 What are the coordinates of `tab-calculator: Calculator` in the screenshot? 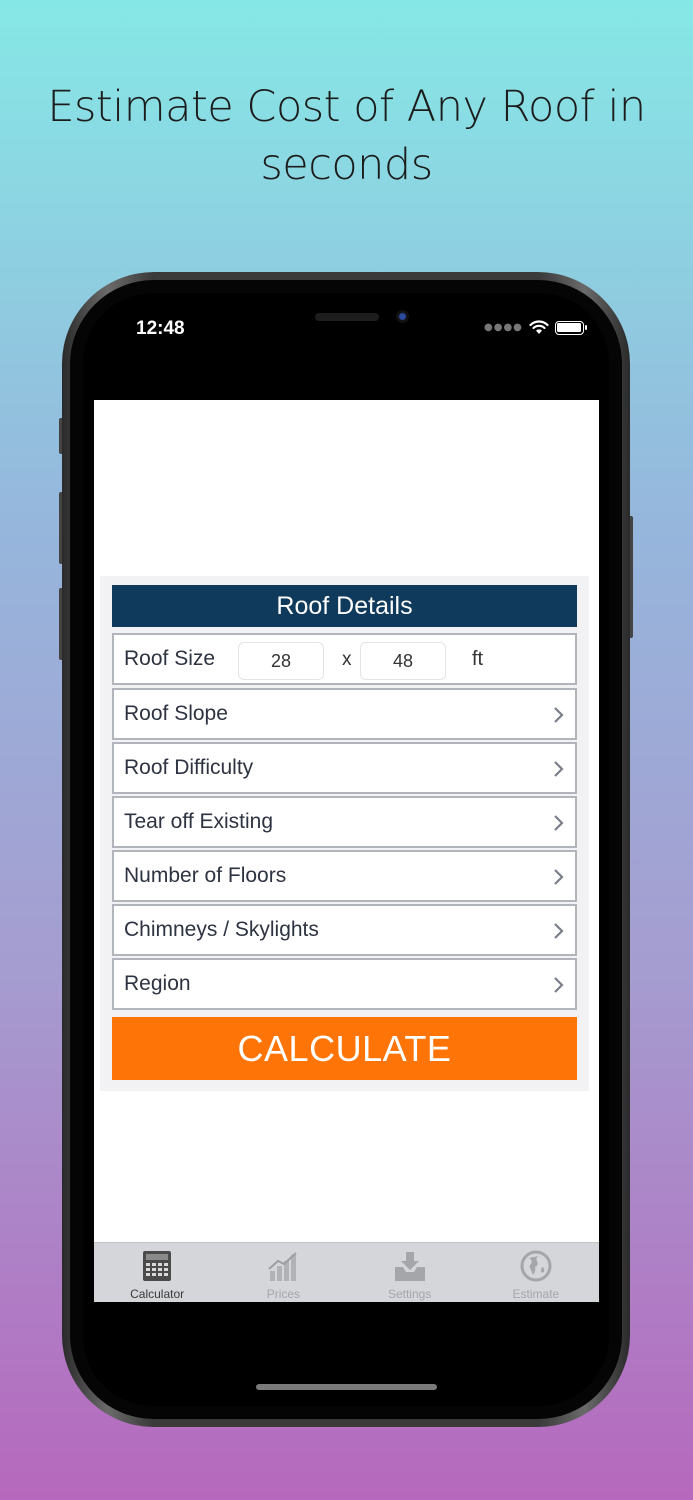 It's located at (157, 1272).